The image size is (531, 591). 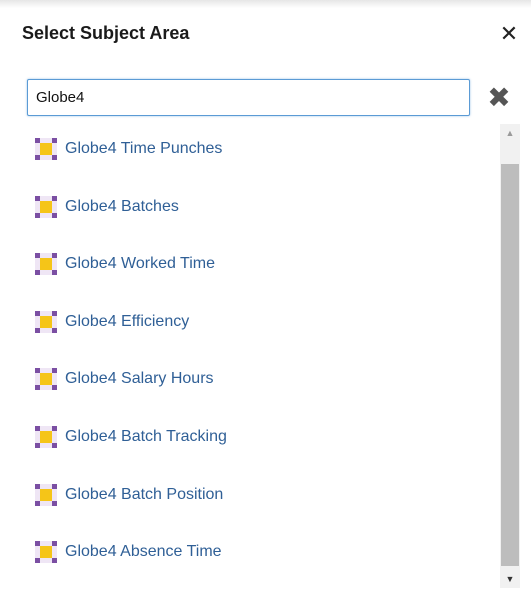 I want to click on top-edge, so click(x=265, y=4).